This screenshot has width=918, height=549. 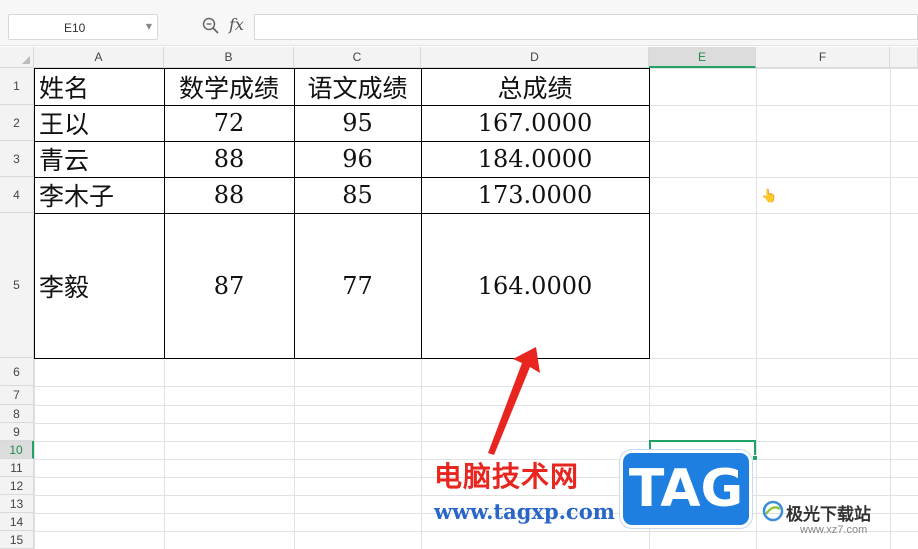 I want to click on watermark-tag-logo: TAG, so click(x=686, y=489).